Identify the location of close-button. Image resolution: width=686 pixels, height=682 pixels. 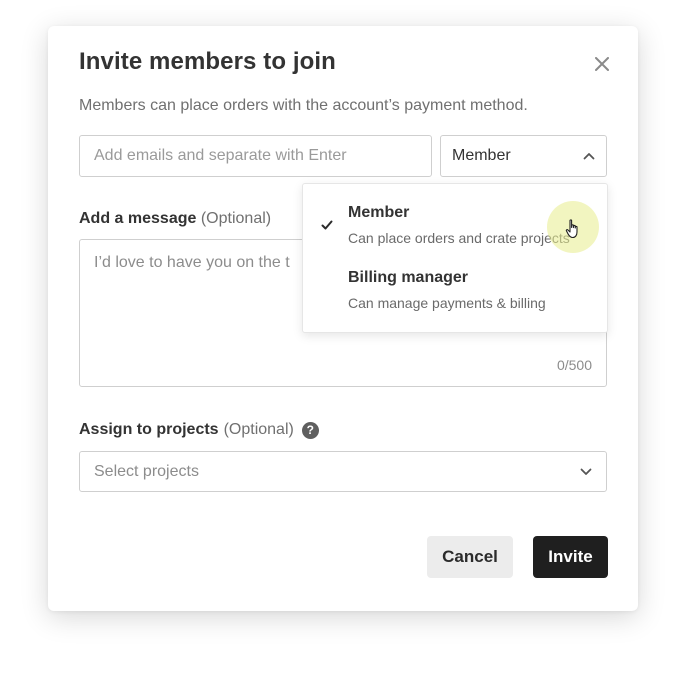
(602, 64).